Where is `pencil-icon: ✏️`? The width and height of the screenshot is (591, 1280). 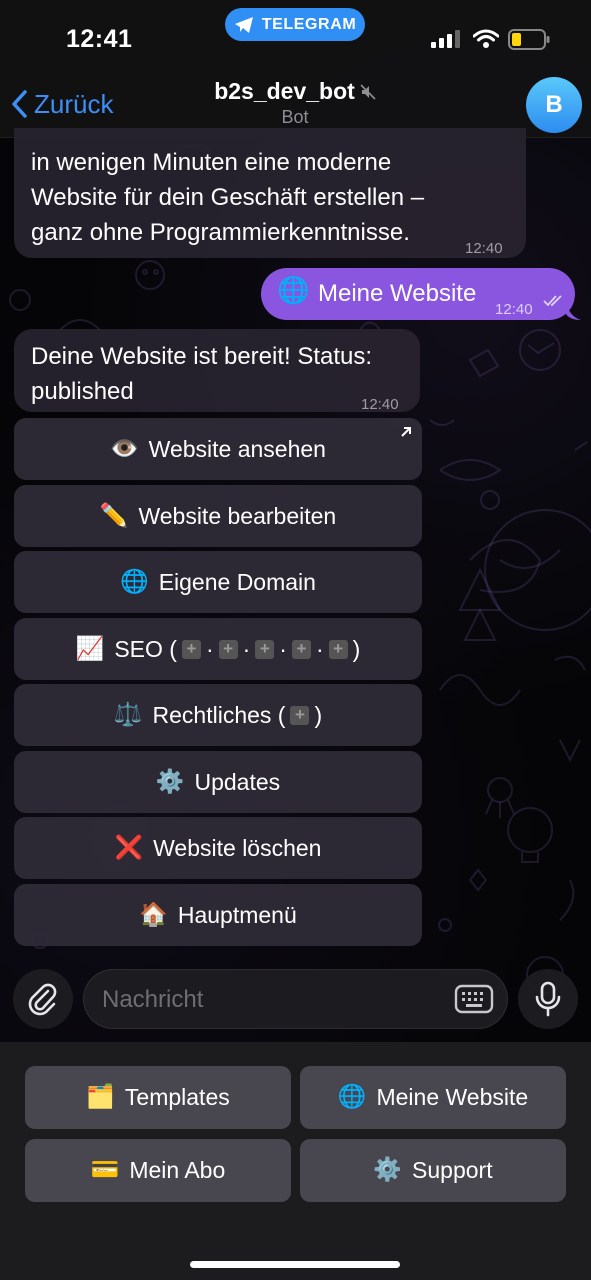 pencil-icon: ✏️ is located at coordinates (114, 515).